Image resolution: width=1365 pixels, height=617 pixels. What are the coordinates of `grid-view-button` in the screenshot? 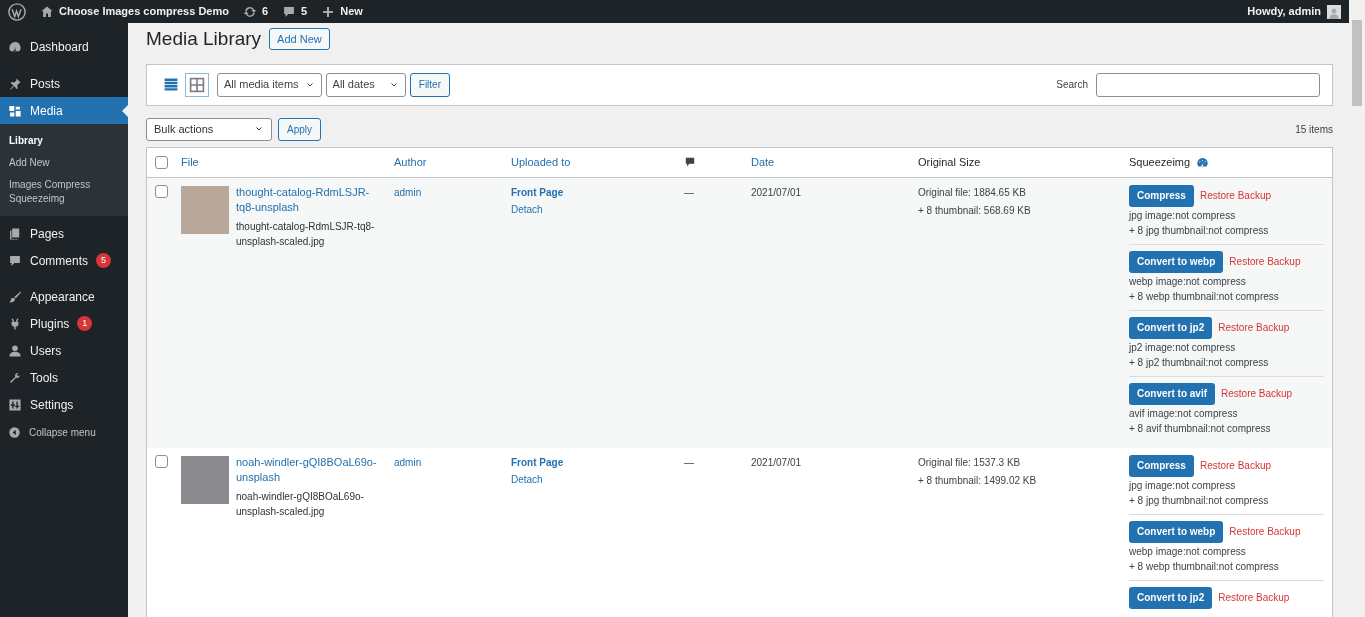 It's located at (197, 84).